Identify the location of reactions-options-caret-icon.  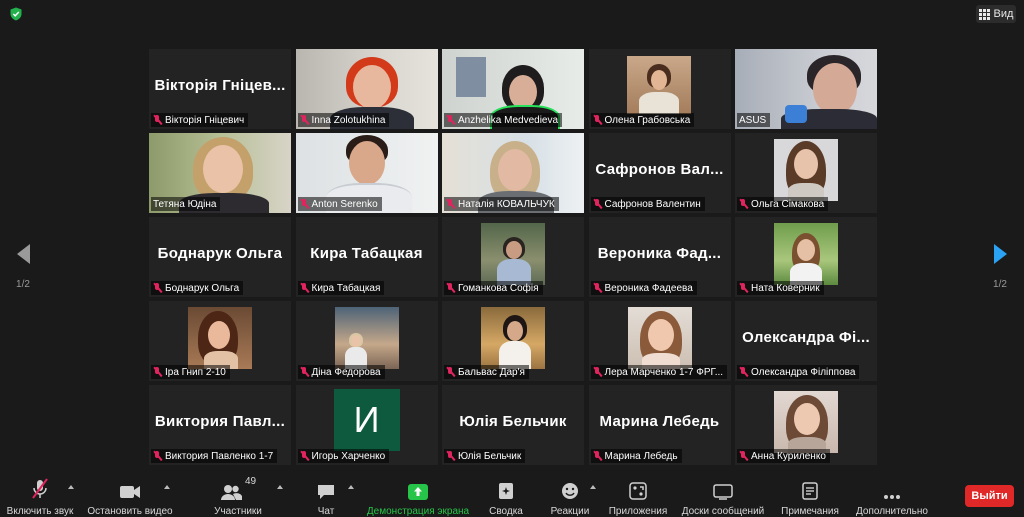
(593, 487).